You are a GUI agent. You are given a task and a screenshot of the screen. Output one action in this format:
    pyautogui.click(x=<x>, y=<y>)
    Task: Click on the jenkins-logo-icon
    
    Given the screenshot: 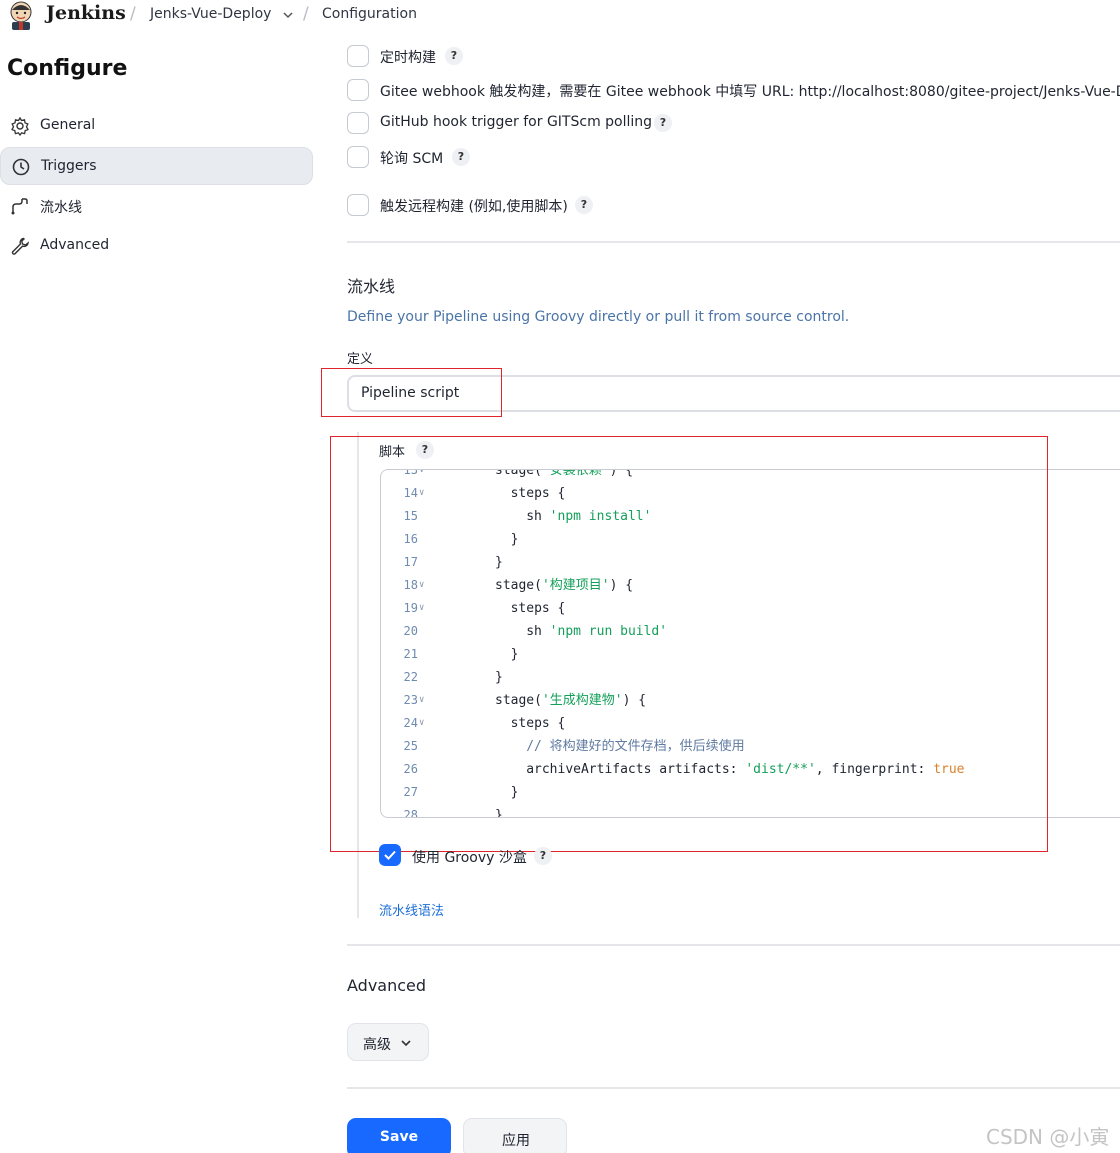 What is the action you would take?
    pyautogui.click(x=21, y=15)
    